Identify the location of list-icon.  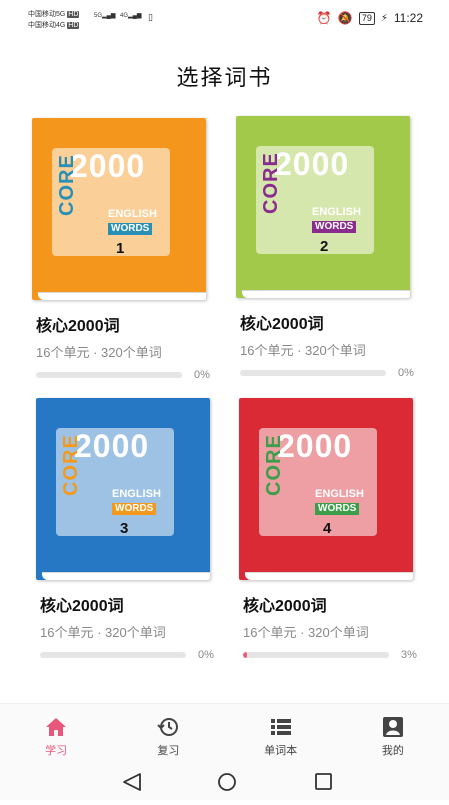
(280, 727).